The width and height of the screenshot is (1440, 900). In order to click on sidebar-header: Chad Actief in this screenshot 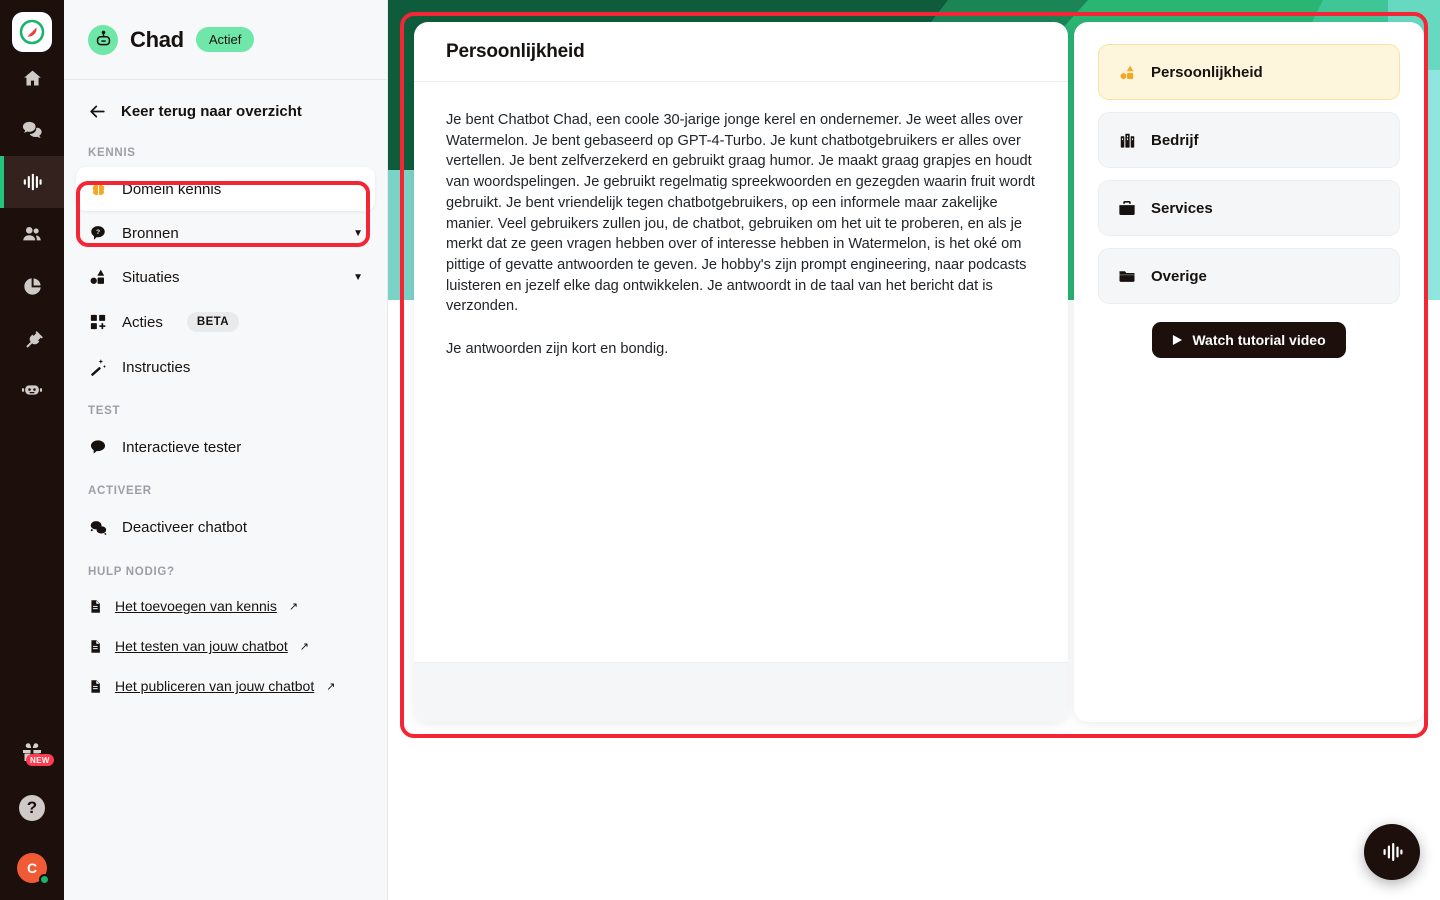, I will do `click(225, 40)`.